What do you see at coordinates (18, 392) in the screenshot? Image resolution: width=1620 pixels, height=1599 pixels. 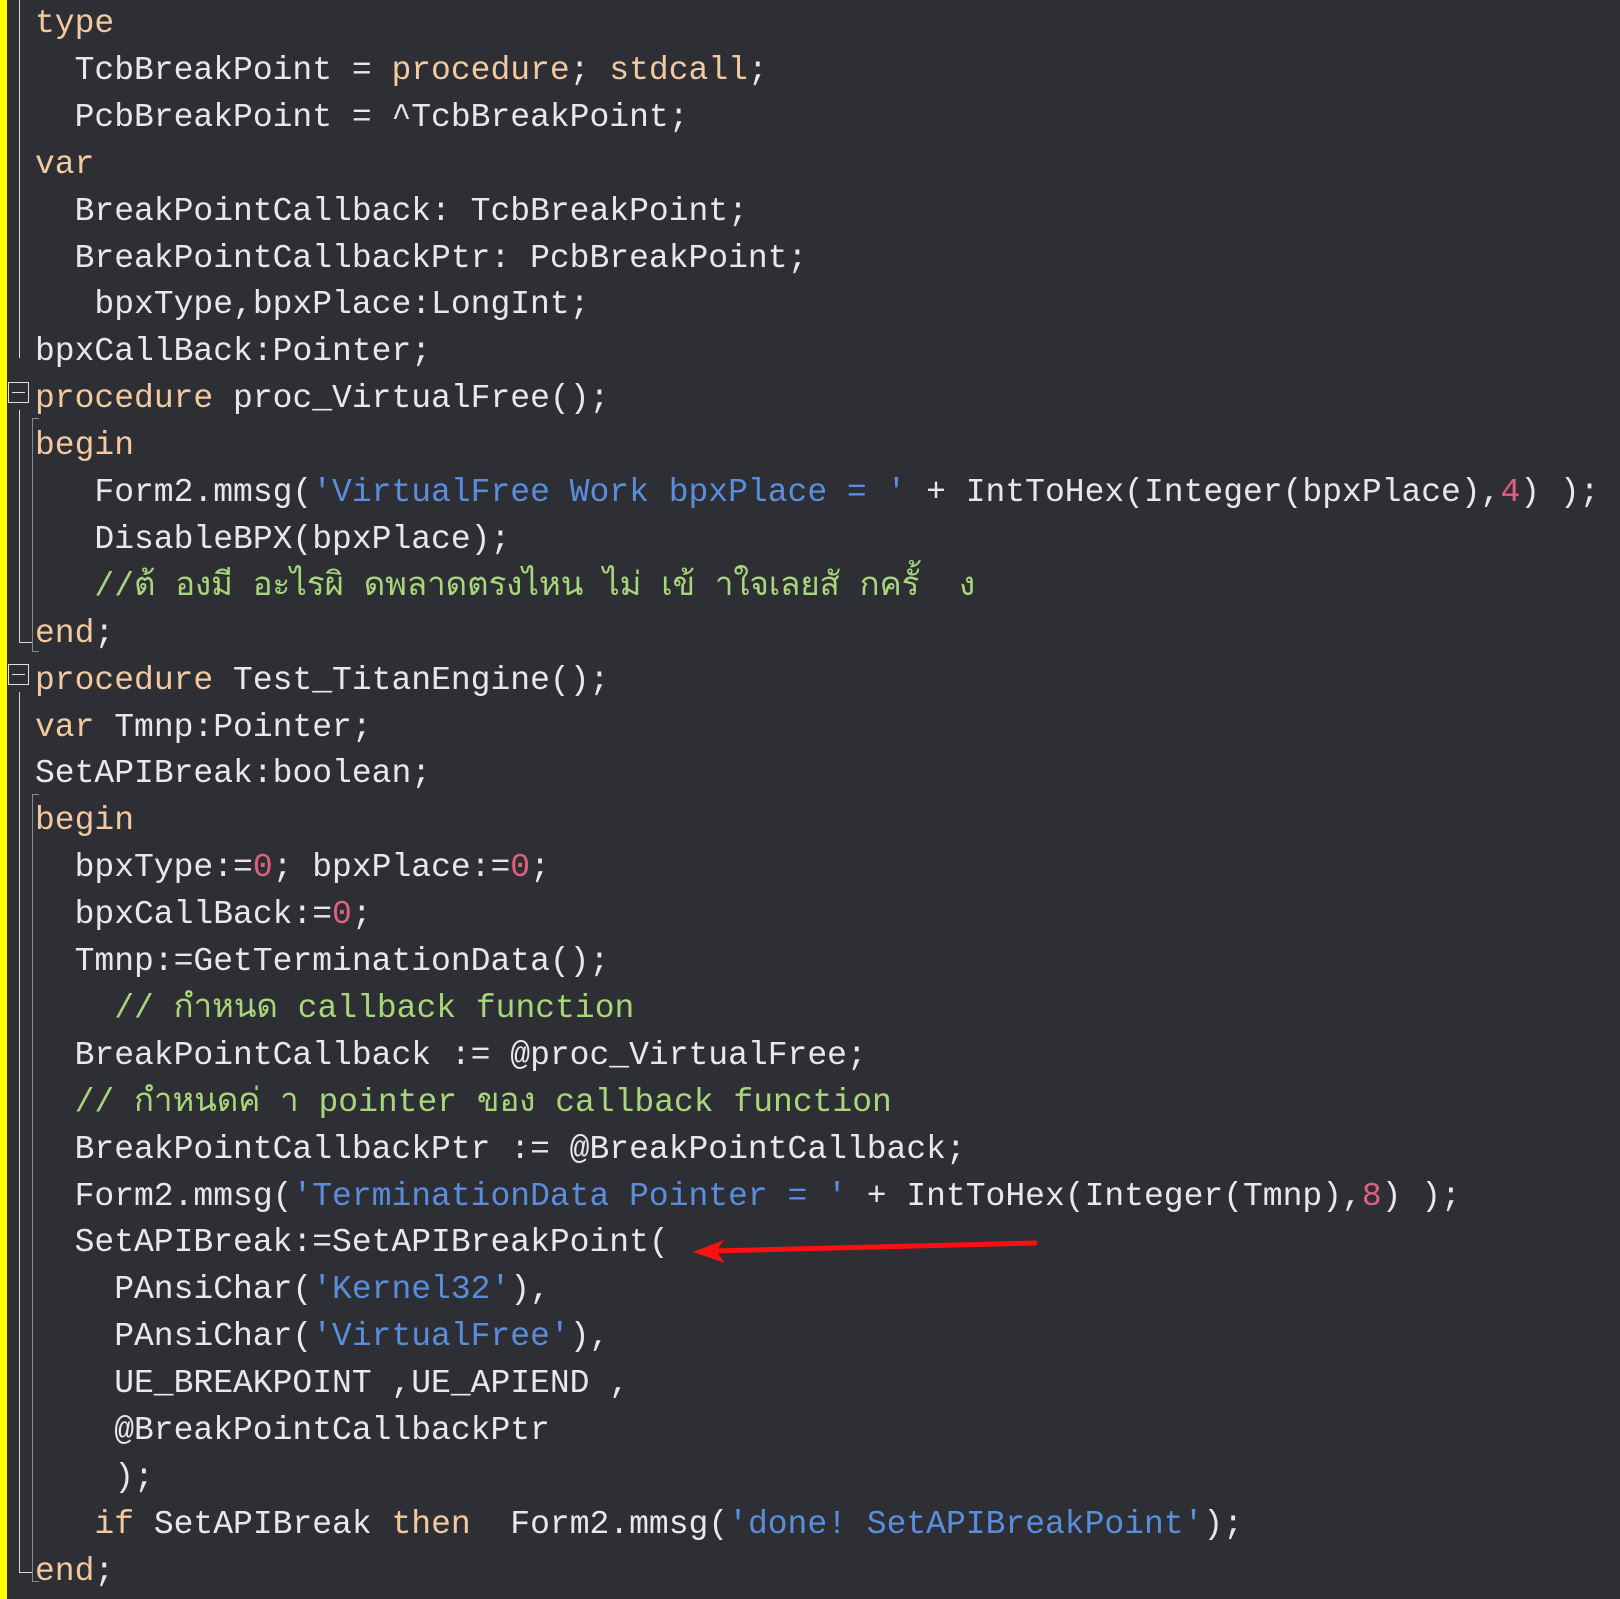 I see `fold-toggle-proc-virtualfree` at bounding box center [18, 392].